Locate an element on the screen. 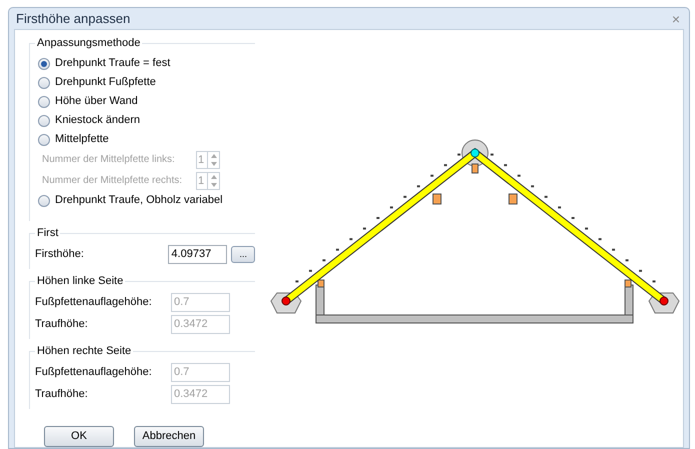  window-title: Firsthöhe anpassen is located at coordinates (73, 19).